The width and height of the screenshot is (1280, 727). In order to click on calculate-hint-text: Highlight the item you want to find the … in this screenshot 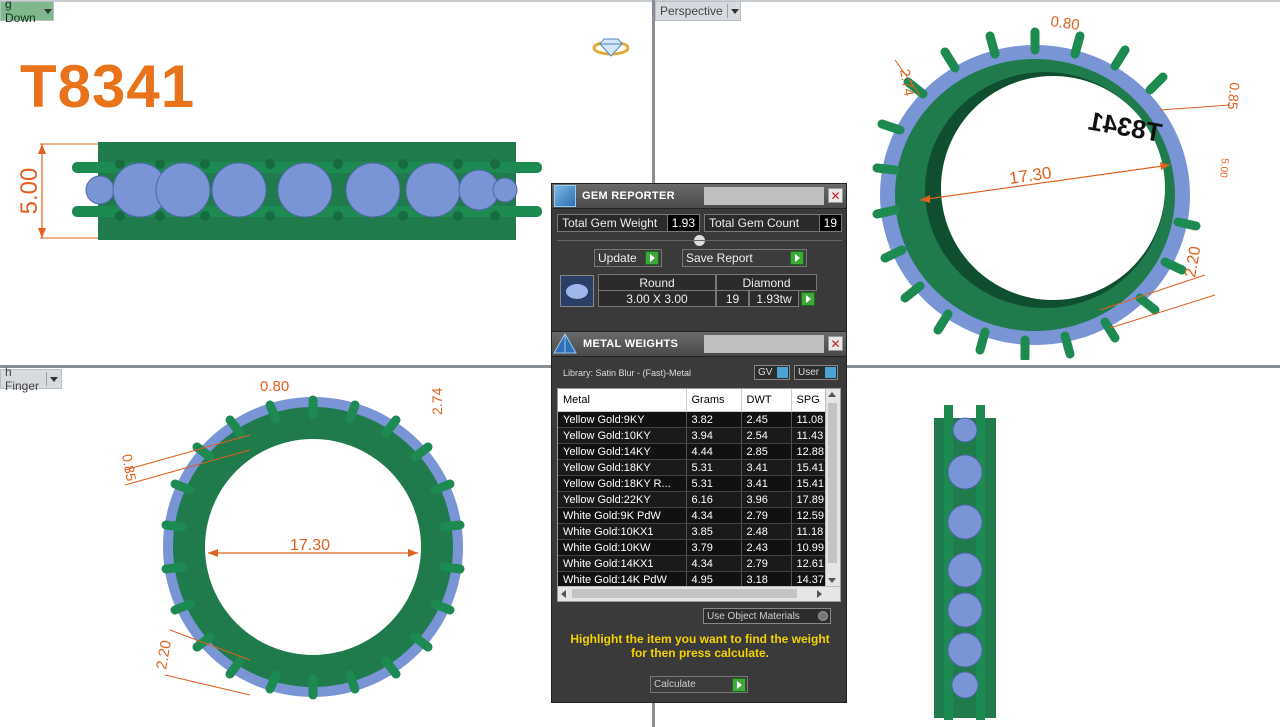, I will do `click(700, 646)`.